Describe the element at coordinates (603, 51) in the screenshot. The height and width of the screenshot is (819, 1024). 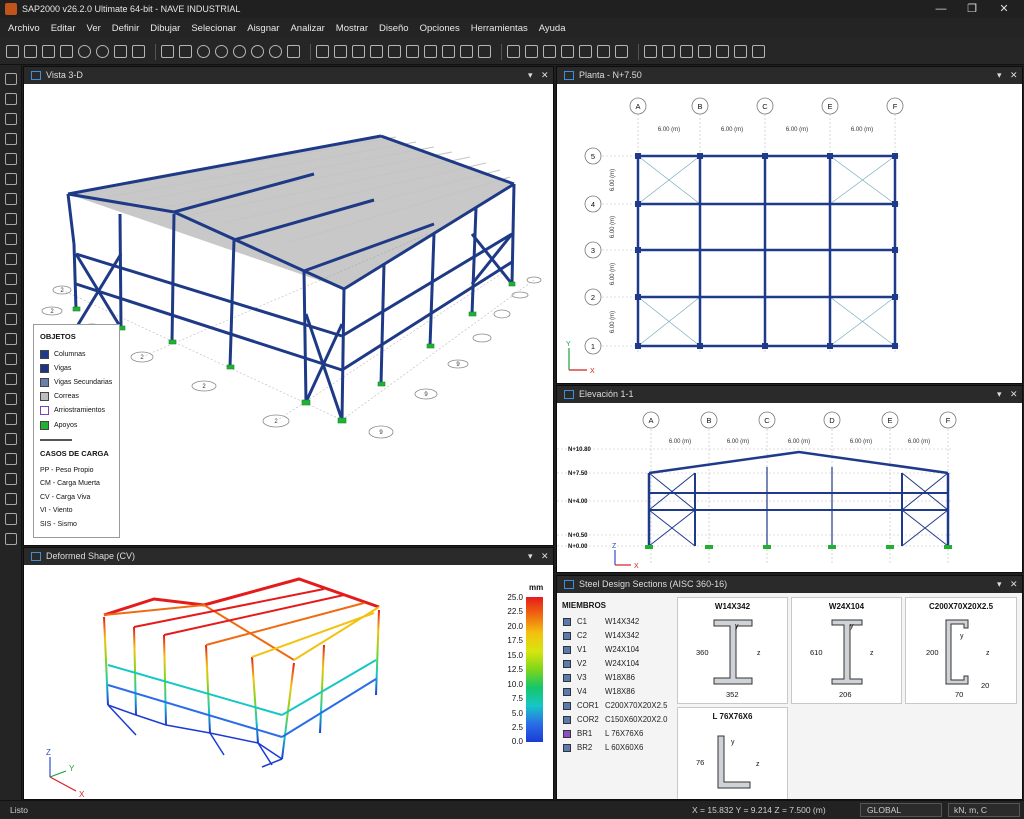
I see `design-steel-icon` at that location.